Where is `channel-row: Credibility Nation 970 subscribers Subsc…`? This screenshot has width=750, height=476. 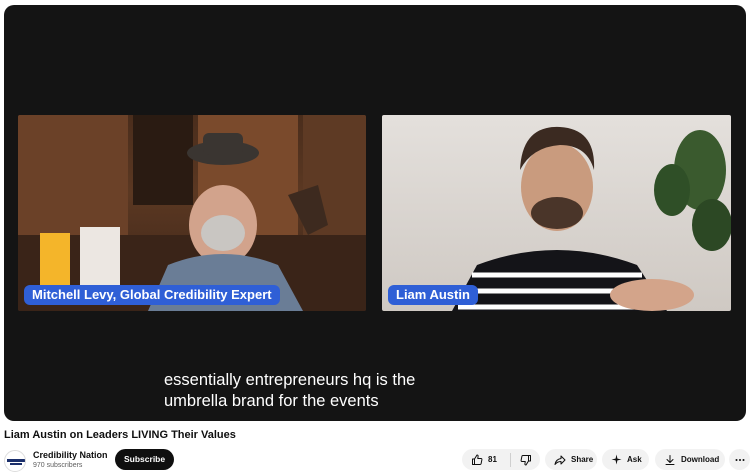 channel-row: Credibility Nation 970 subscribers Subsc… is located at coordinates (377, 460).